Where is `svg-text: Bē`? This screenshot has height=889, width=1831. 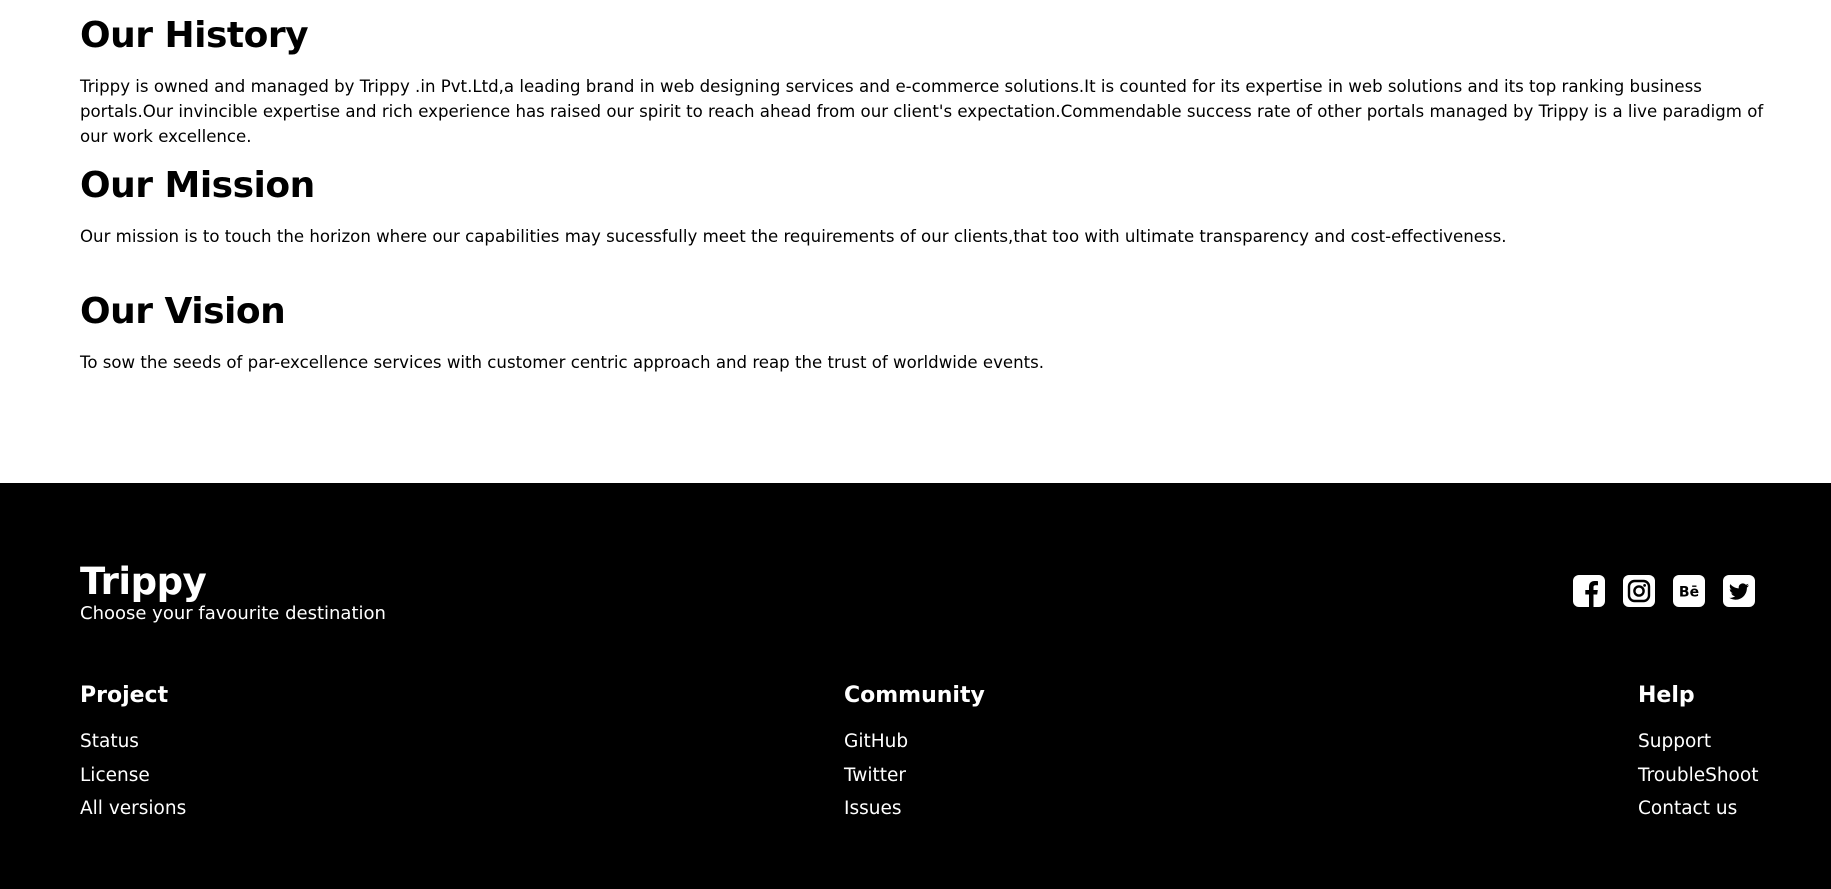 svg-text: Bē is located at coordinates (1689, 593).